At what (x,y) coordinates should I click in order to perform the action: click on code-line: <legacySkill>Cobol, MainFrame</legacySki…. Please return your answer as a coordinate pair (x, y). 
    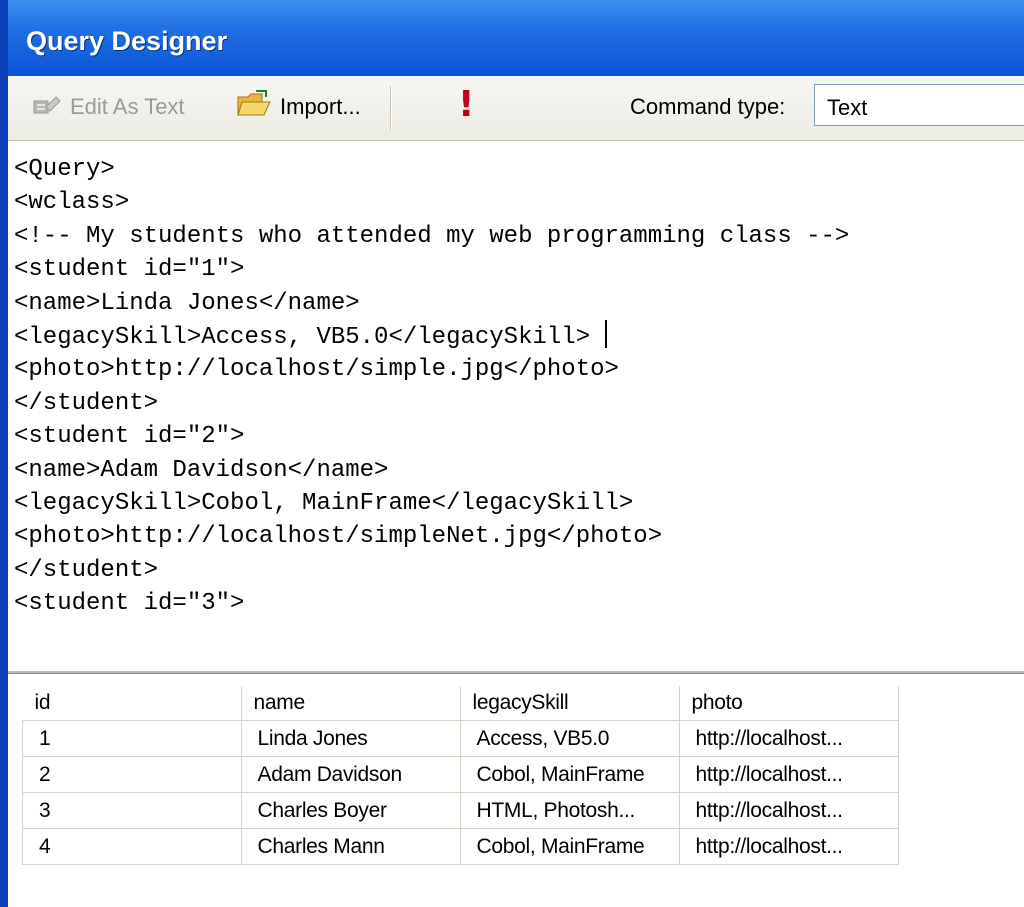
    Looking at the image, I should click on (324, 503).